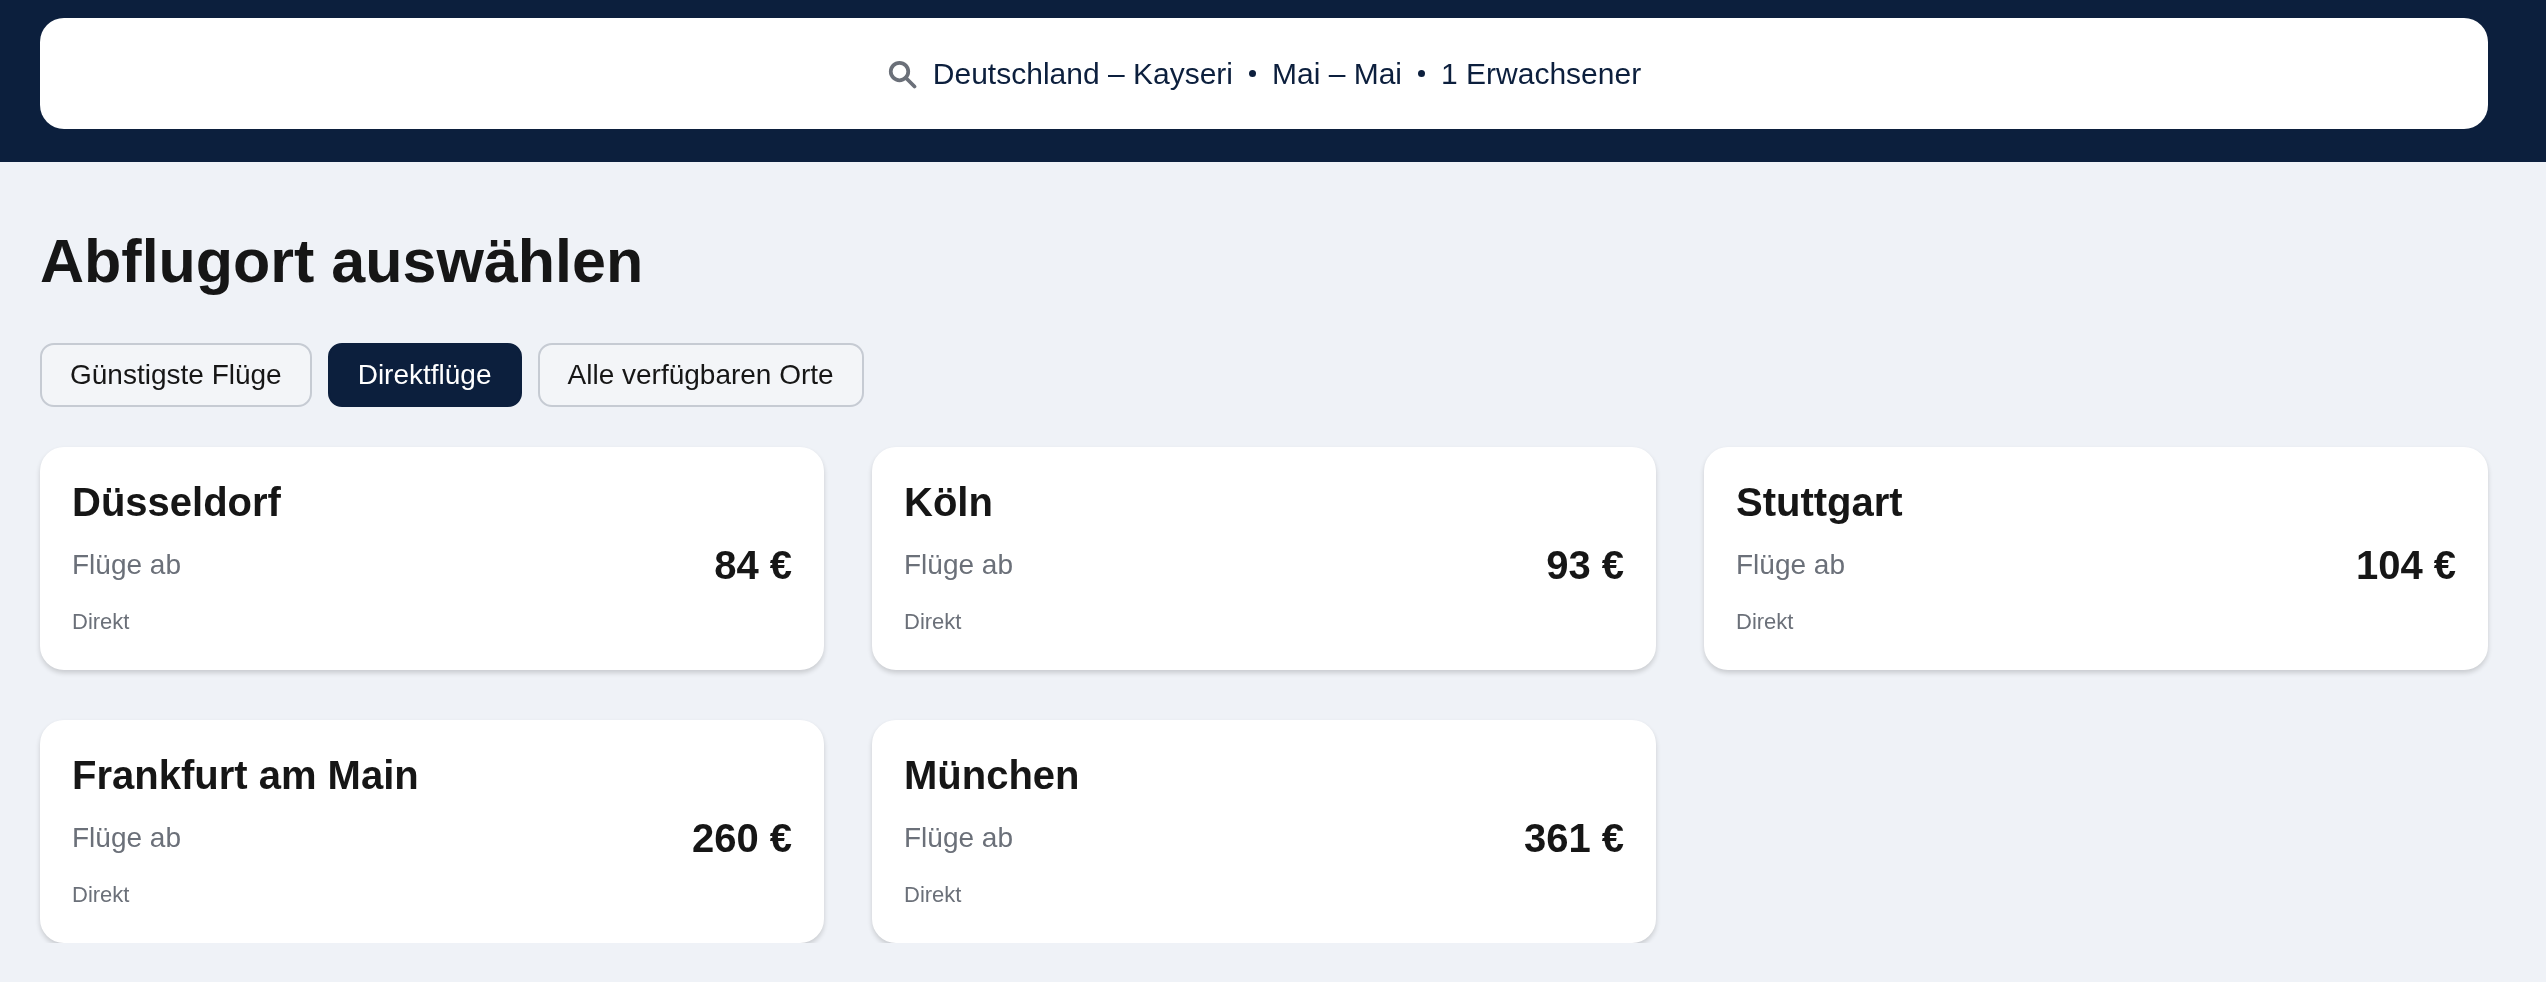 This screenshot has height=982, width=2546. I want to click on filter-tab: Direktflüge, so click(424, 375).